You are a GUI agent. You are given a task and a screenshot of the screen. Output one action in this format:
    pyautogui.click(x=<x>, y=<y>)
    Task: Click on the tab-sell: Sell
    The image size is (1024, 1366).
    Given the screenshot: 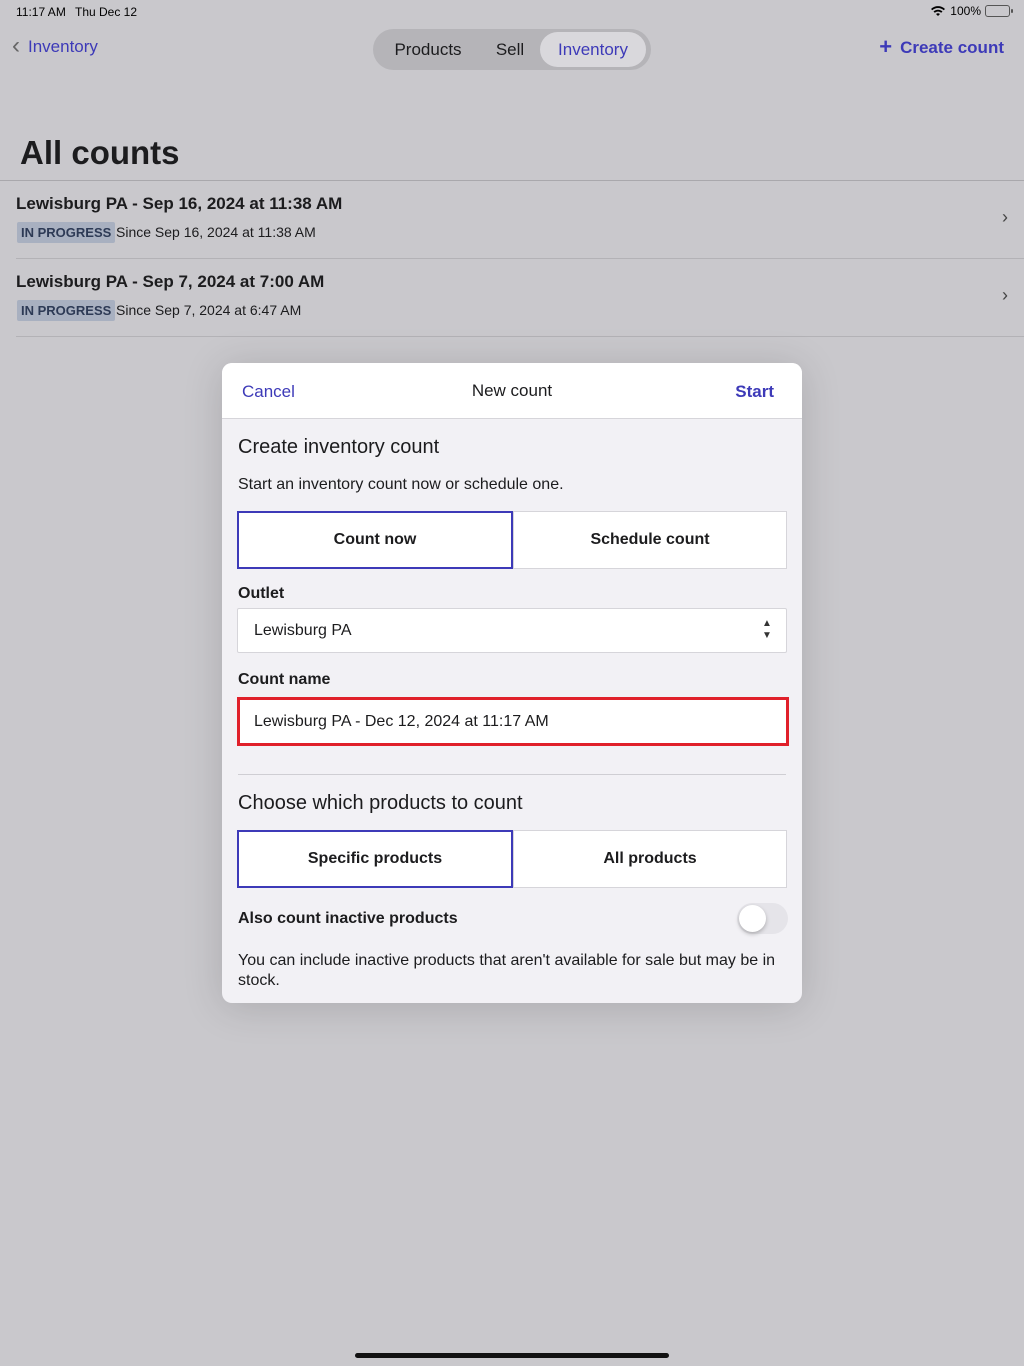 What is the action you would take?
    pyautogui.click(x=510, y=49)
    